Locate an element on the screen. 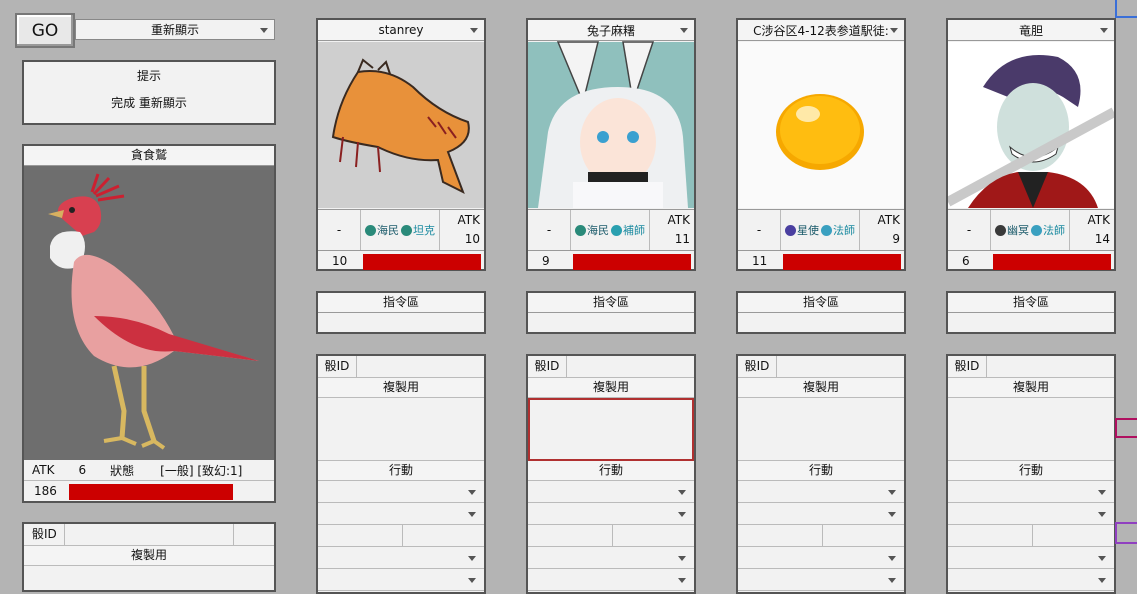  unit-tag-1-label: 幽冥 is located at coordinates (1018, 230).